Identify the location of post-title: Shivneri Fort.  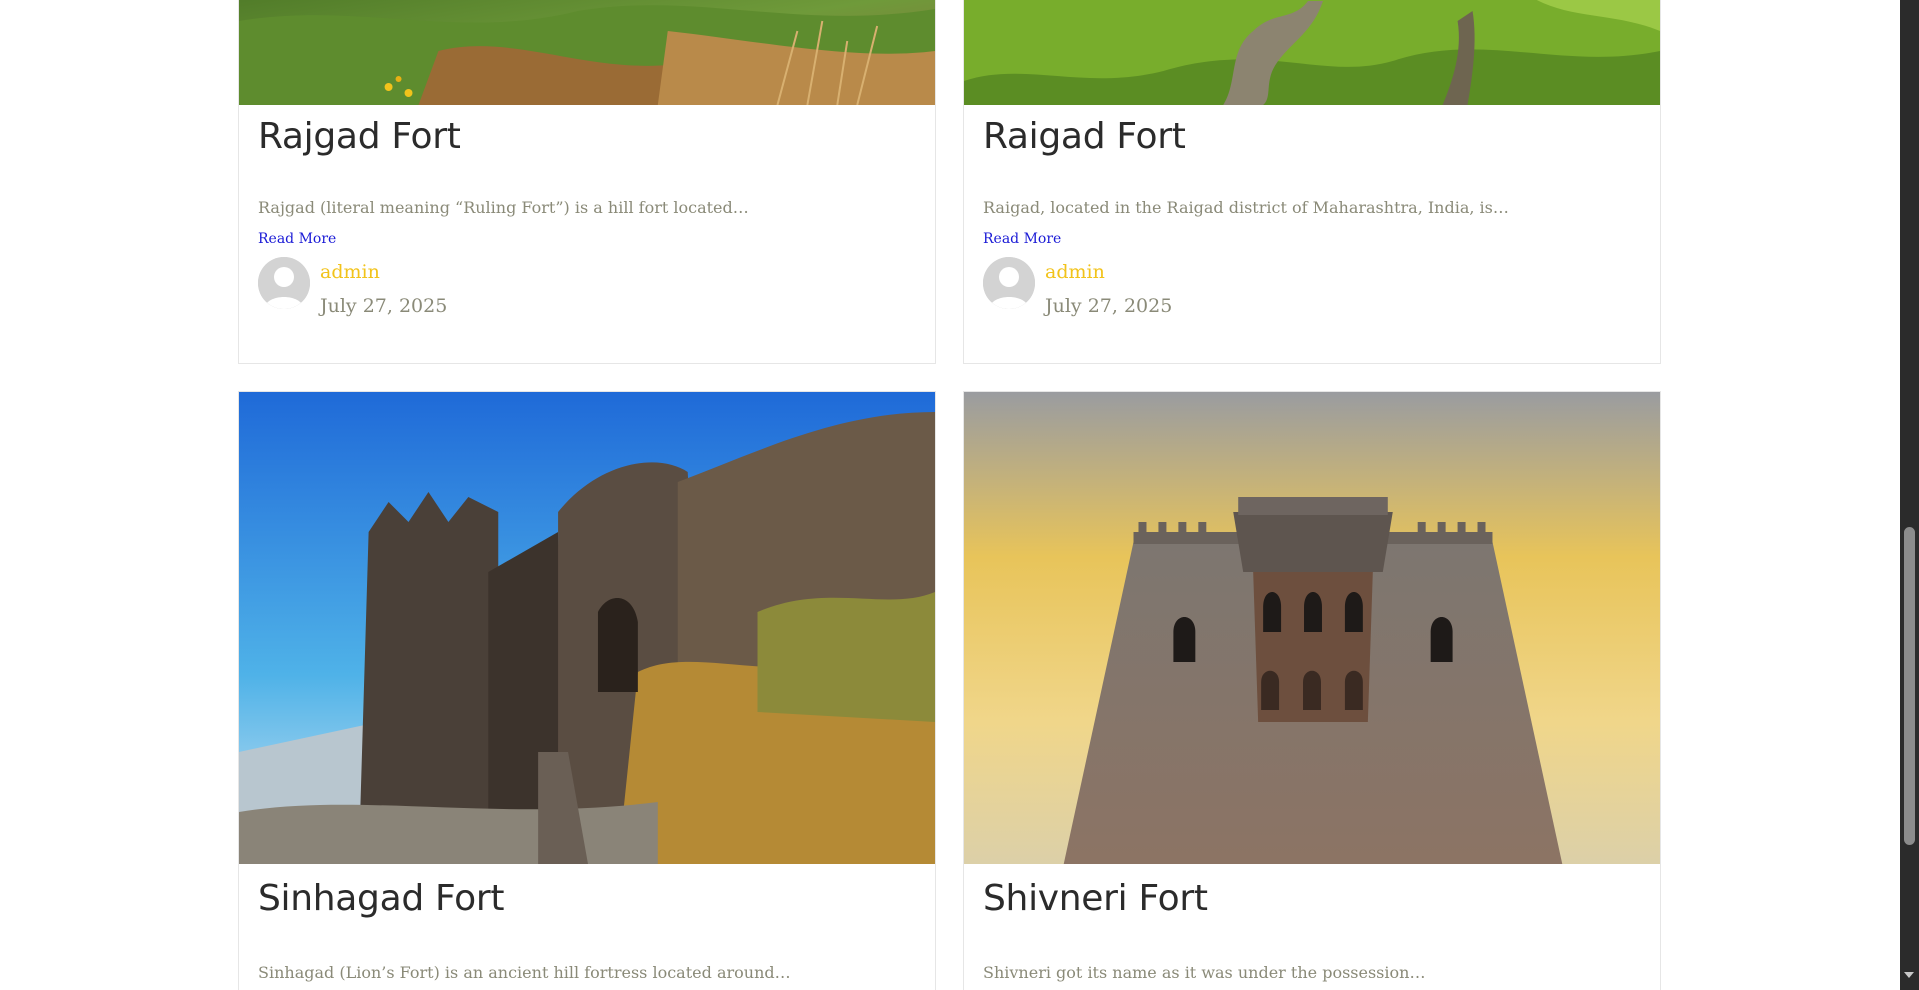
(1095, 898).